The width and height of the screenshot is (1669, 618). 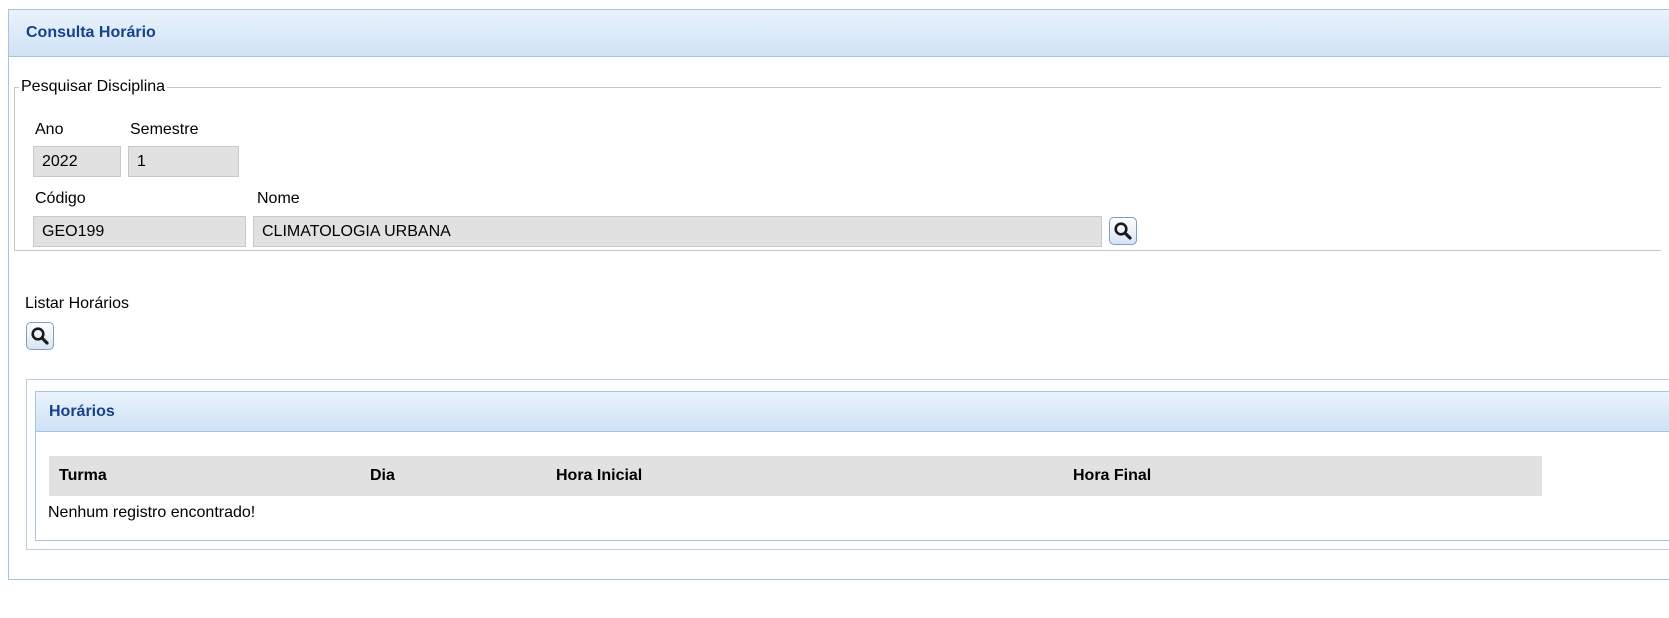 I want to click on semestre-field: 1, so click(x=183, y=161).